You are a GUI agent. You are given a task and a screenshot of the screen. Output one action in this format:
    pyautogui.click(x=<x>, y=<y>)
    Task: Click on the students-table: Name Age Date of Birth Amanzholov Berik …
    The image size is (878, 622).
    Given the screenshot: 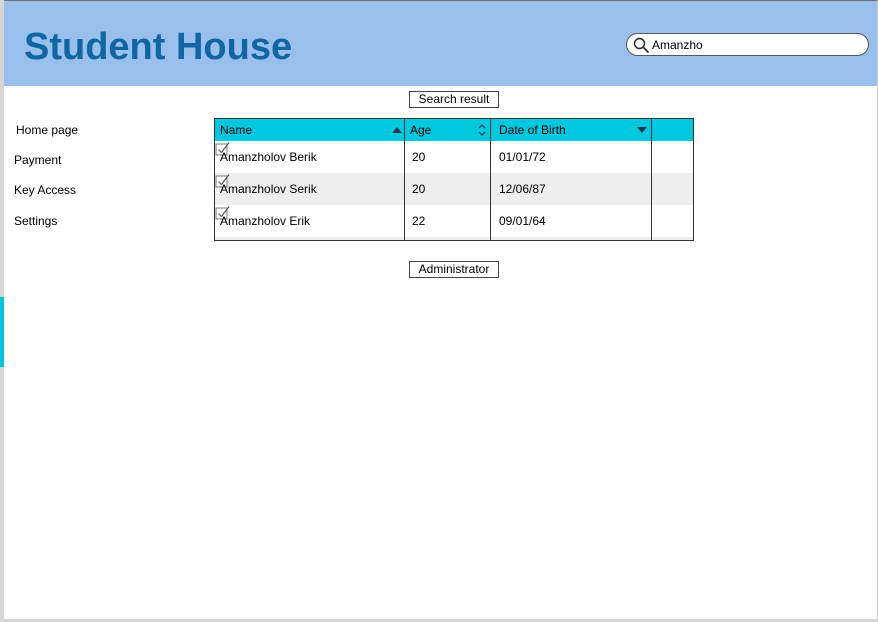 What is the action you would take?
    pyautogui.click(x=454, y=179)
    